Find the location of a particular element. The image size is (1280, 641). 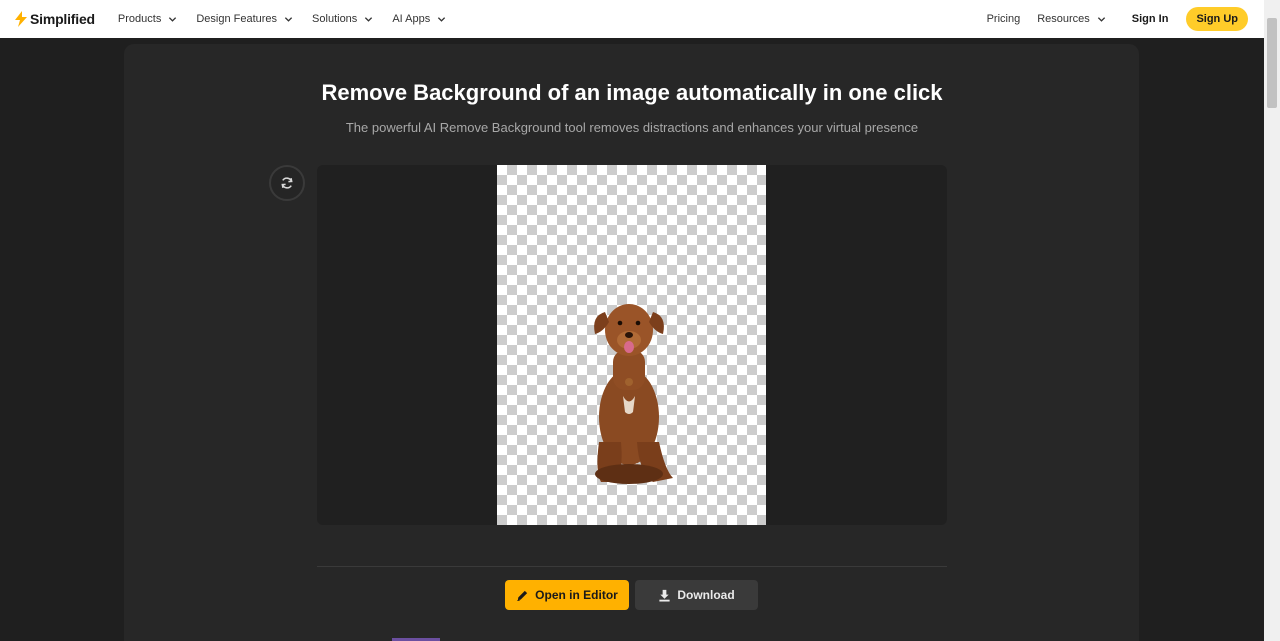

scrollbar-thumb is located at coordinates (1272, 63).